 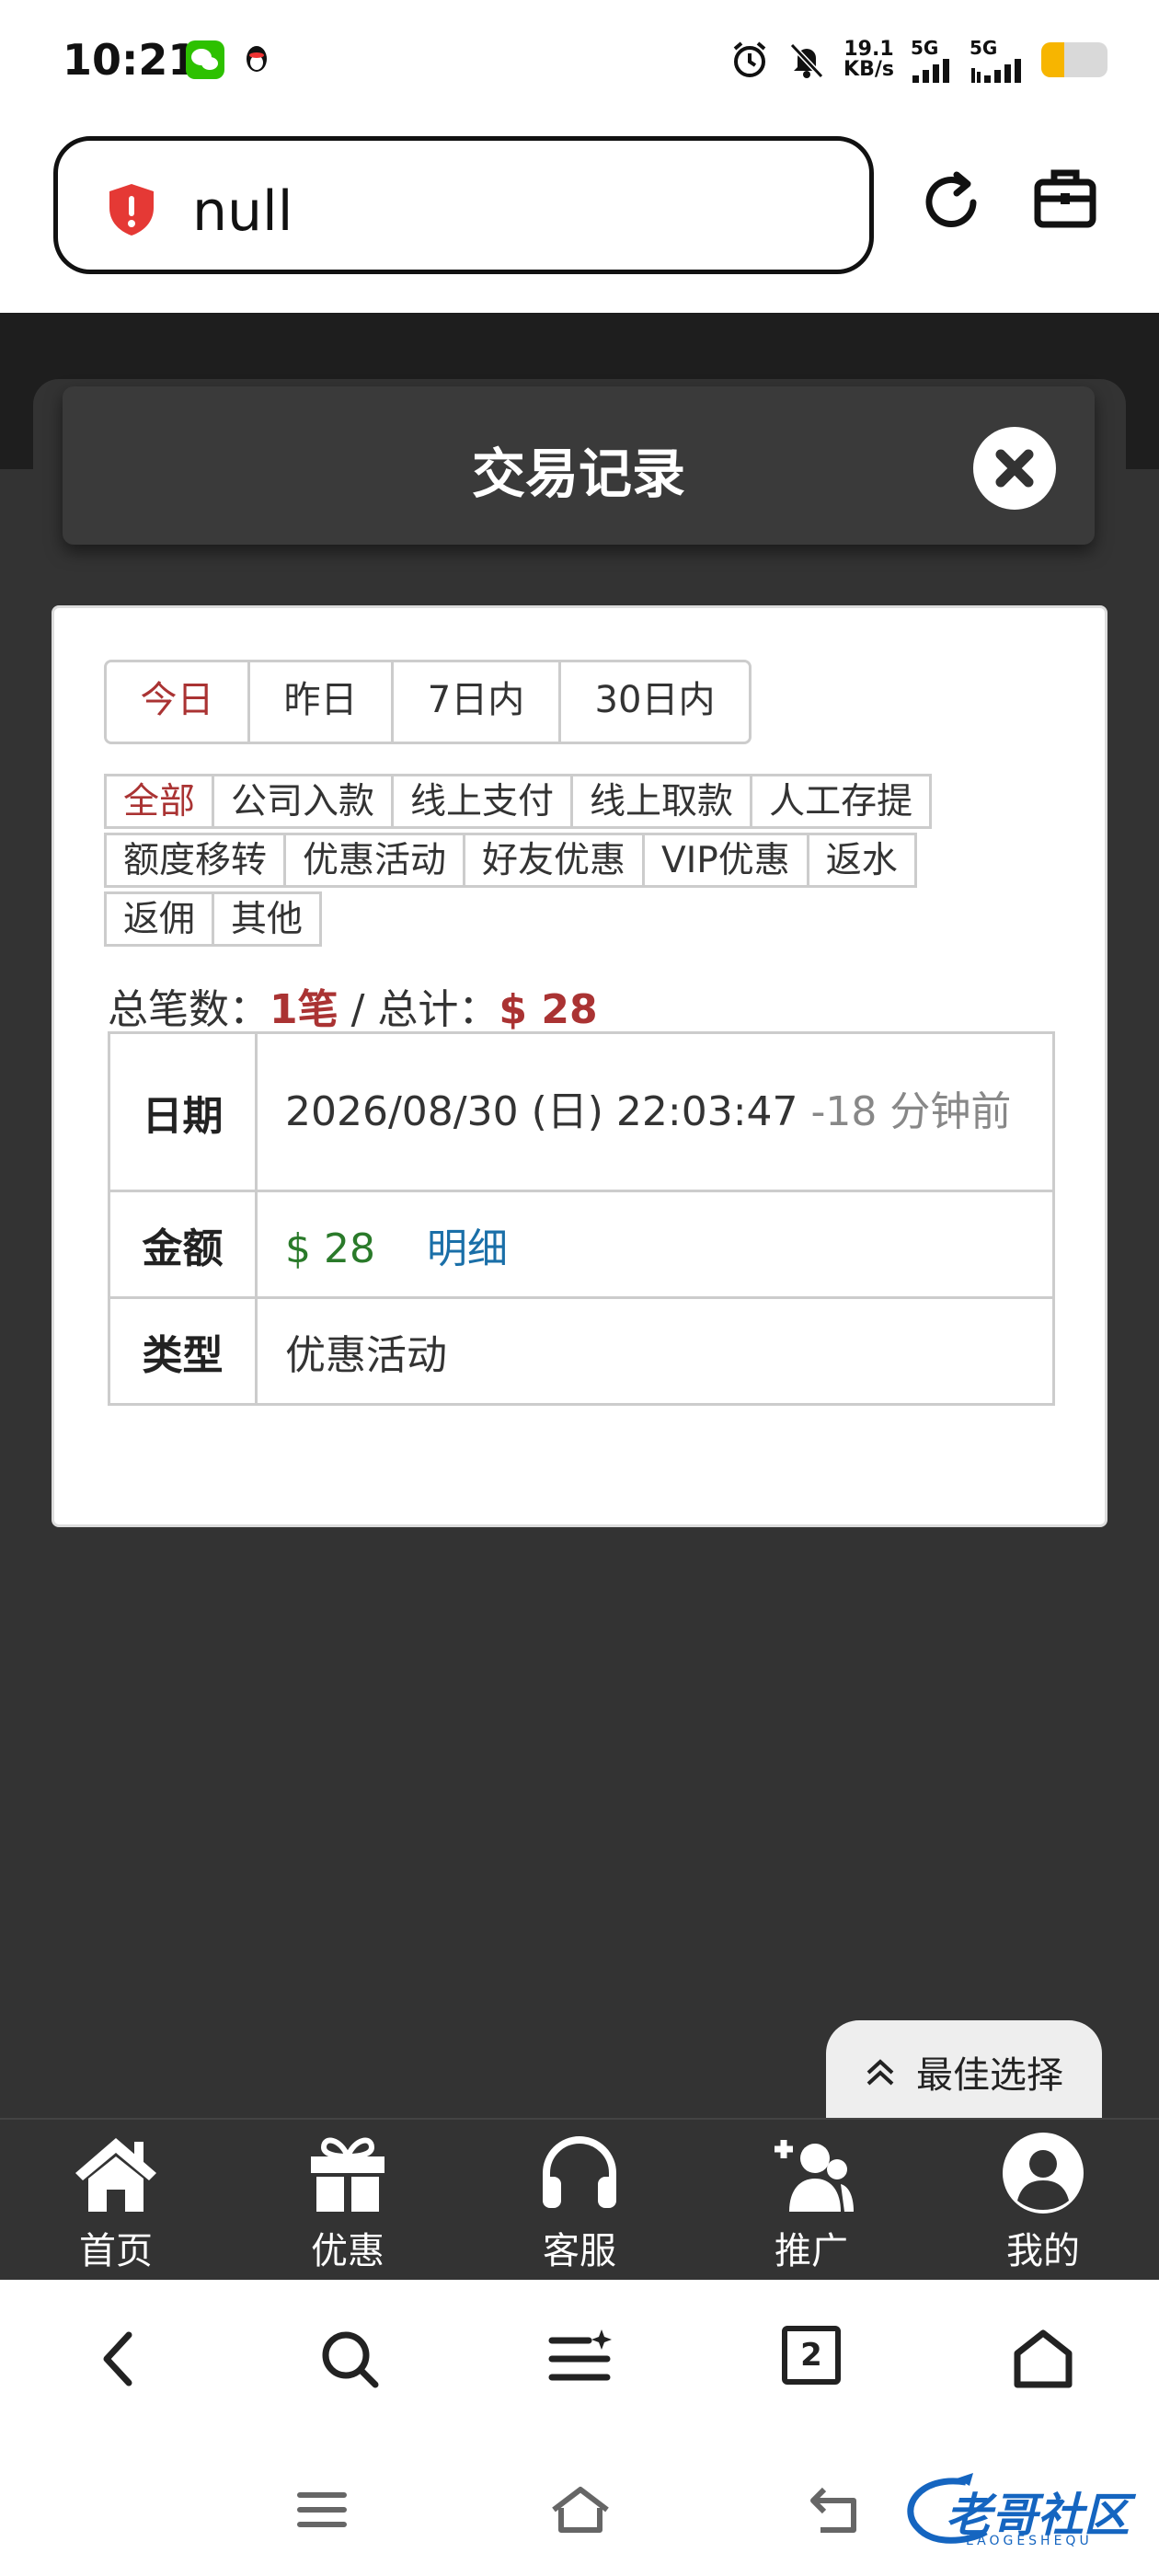 I want to click on app-bottom-nav: 首页 优惠 客服 推广 我的, so click(x=579, y=2199).